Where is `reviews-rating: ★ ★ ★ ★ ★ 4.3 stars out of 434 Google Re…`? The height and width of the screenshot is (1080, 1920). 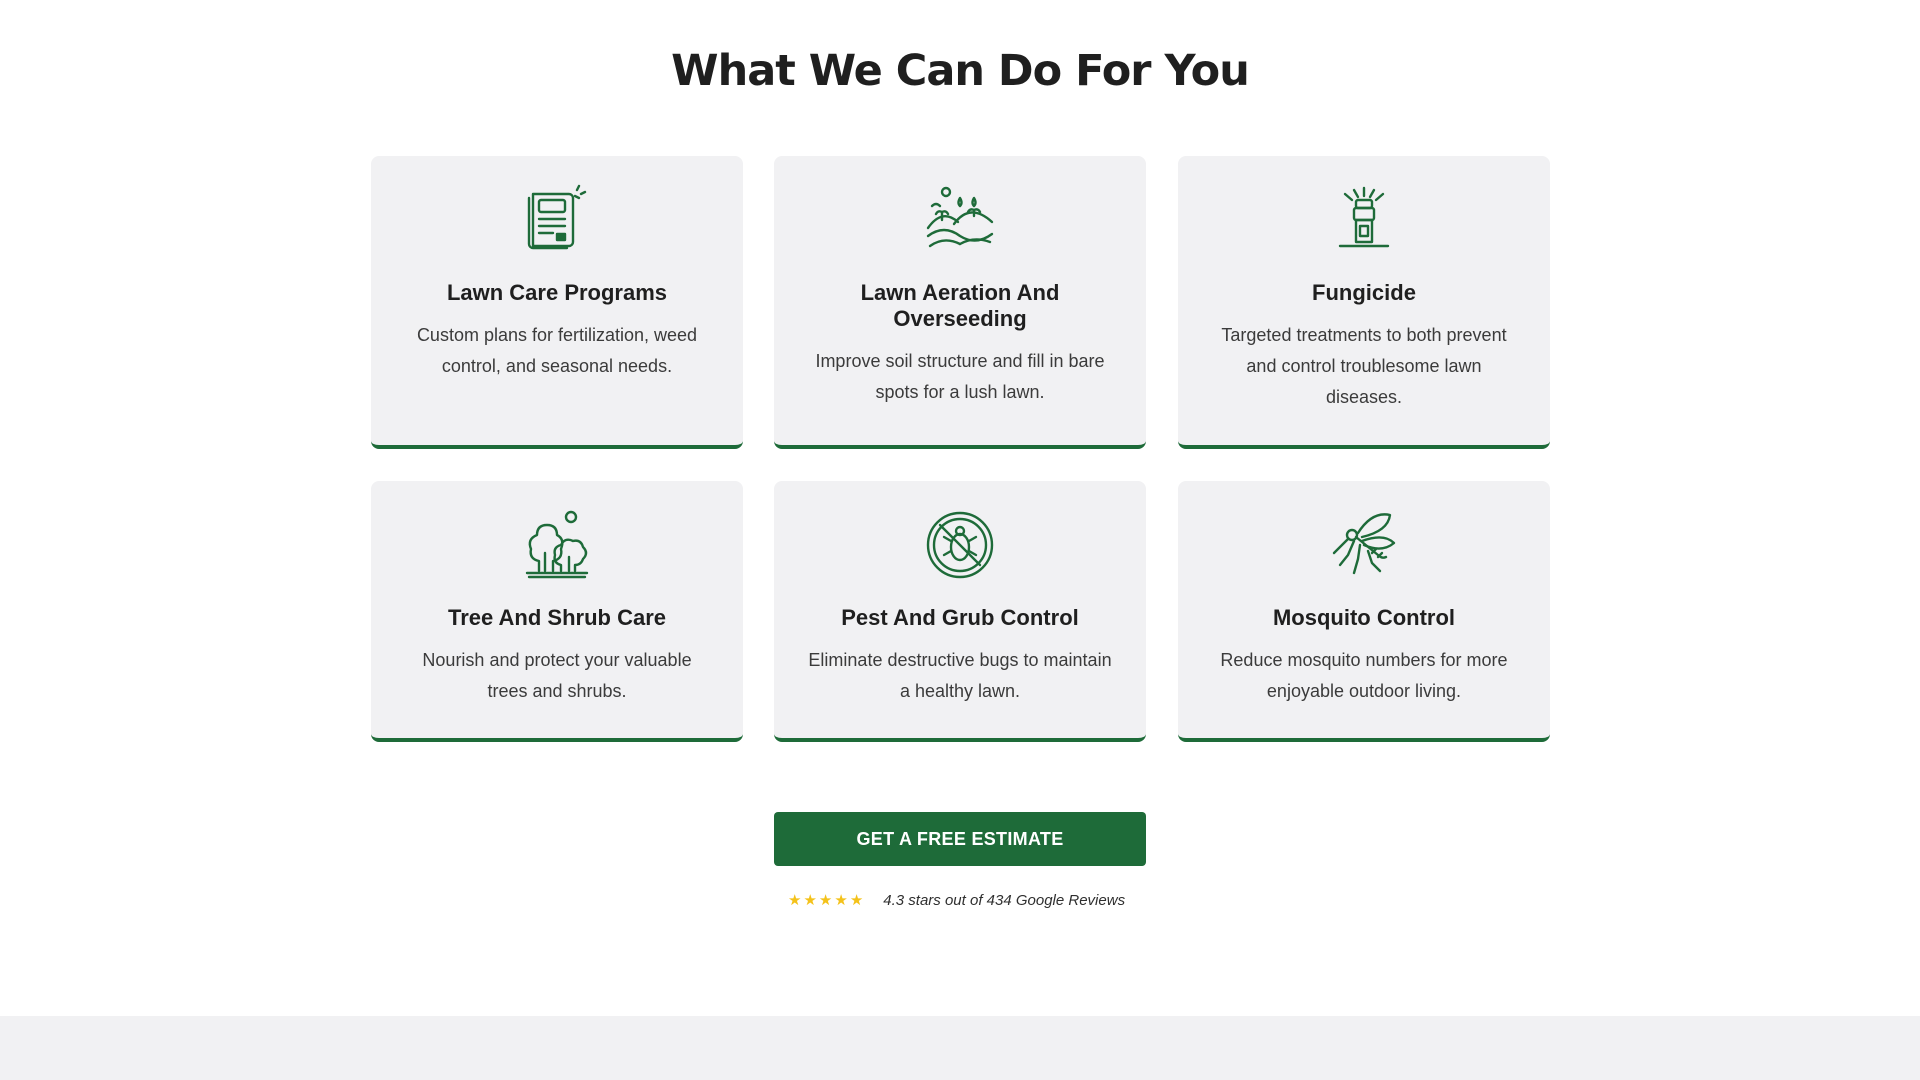 reviews-rating: ★ ★ ★ ★ ★ 4.3 stars out of 434 Google Re… is located at coordinates (956, 900).